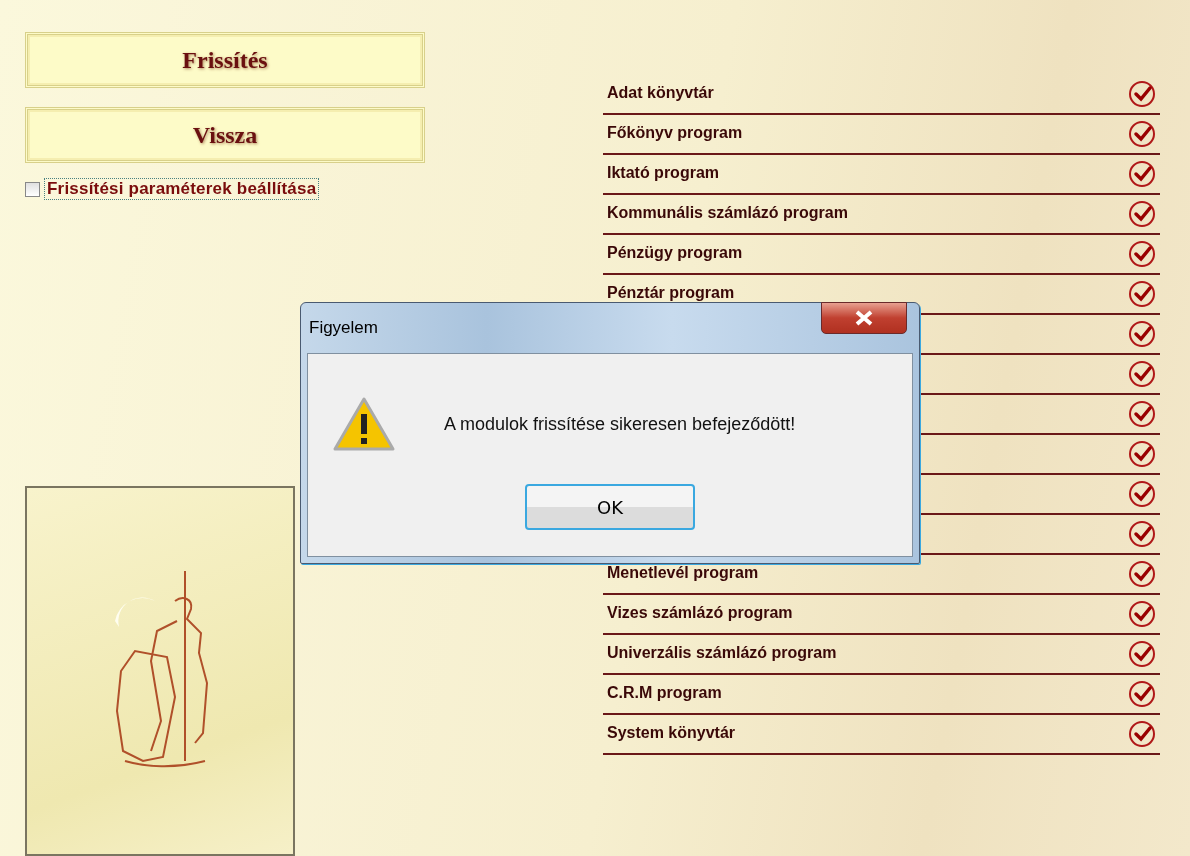  I want to click on menu-button: Frissítés, so click(225, 60).